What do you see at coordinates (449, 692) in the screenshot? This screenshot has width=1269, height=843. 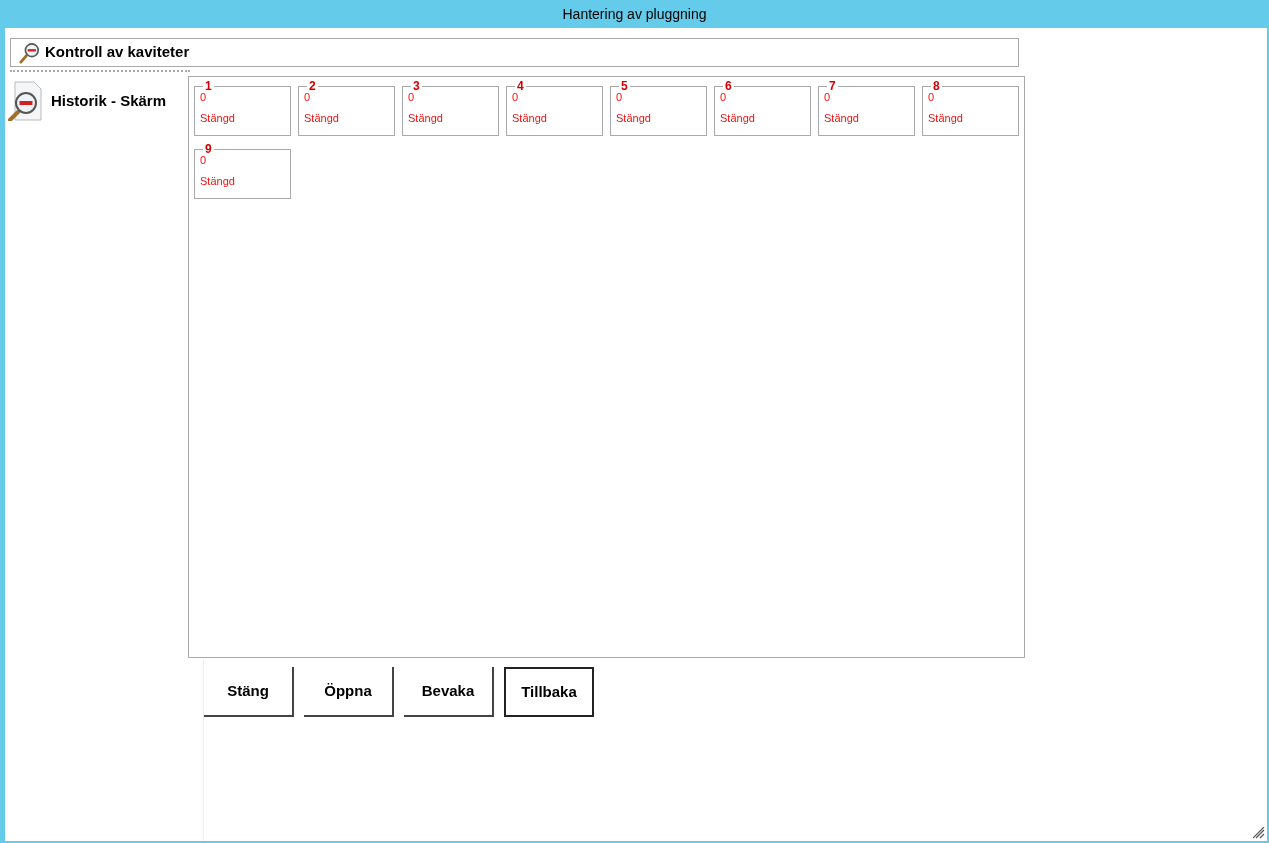 I see `action-button: Bevaka` at bounding box center [449, 692].